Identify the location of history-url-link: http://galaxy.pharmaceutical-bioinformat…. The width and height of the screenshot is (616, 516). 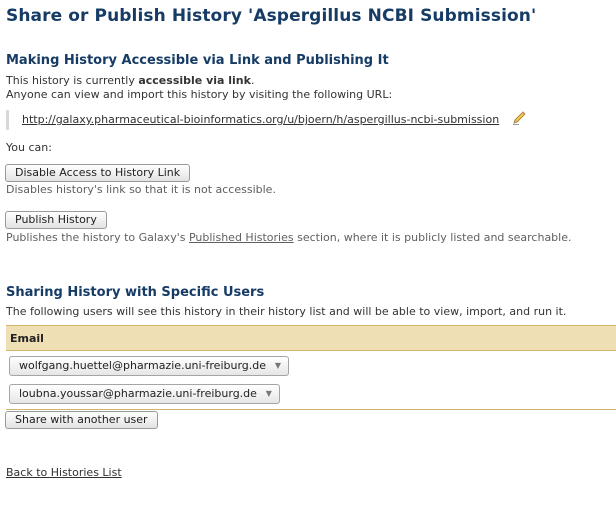
(260, 119).